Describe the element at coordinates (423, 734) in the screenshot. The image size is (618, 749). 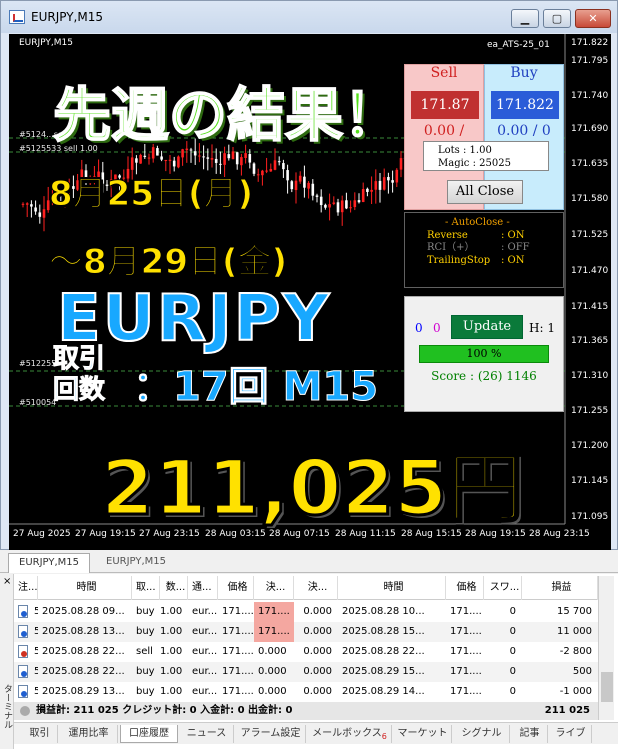
I see `terminal-tab: マーケット` at that location.